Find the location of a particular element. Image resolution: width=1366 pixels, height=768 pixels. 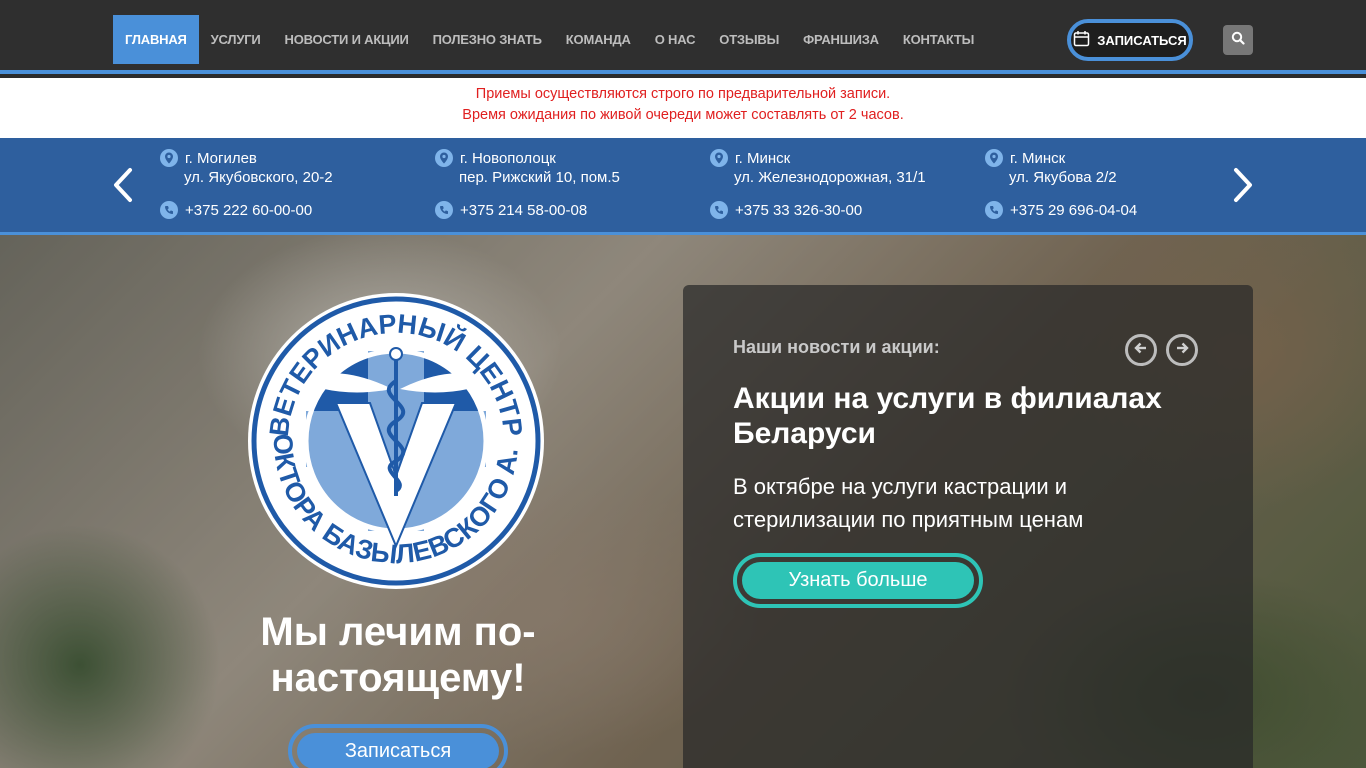

branch-street: ул. Якубовского, 20-2 is located at coordinates (258, 177).